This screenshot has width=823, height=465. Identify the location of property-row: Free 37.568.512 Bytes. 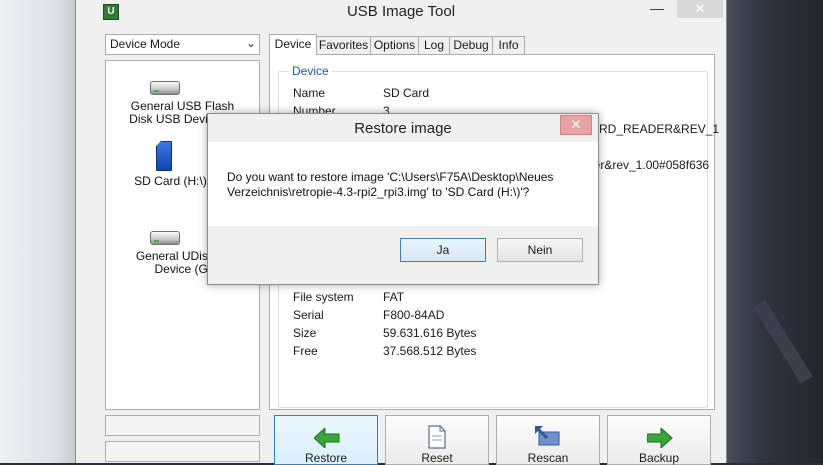
(384, 351).